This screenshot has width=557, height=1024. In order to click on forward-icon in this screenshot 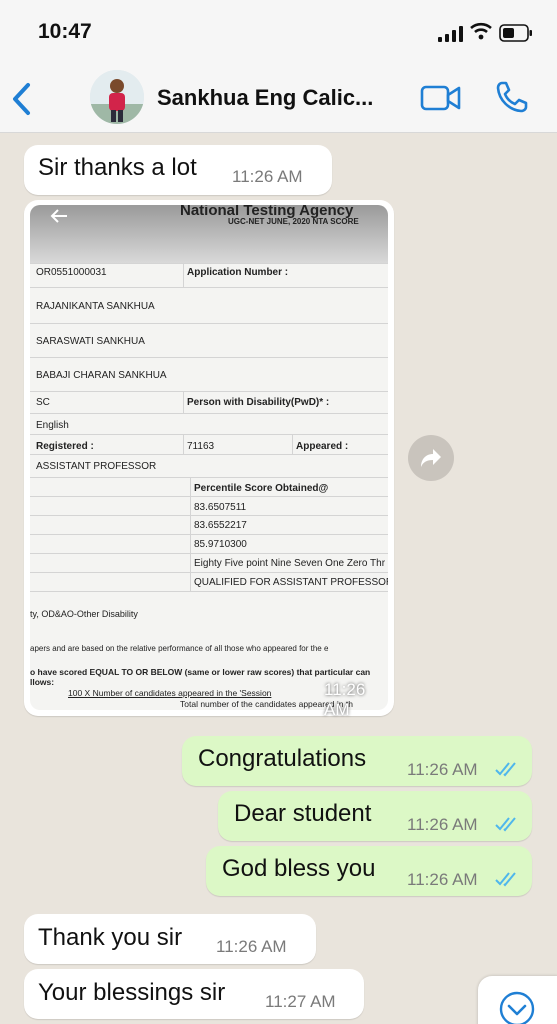, I will do `click(431, 458)`.